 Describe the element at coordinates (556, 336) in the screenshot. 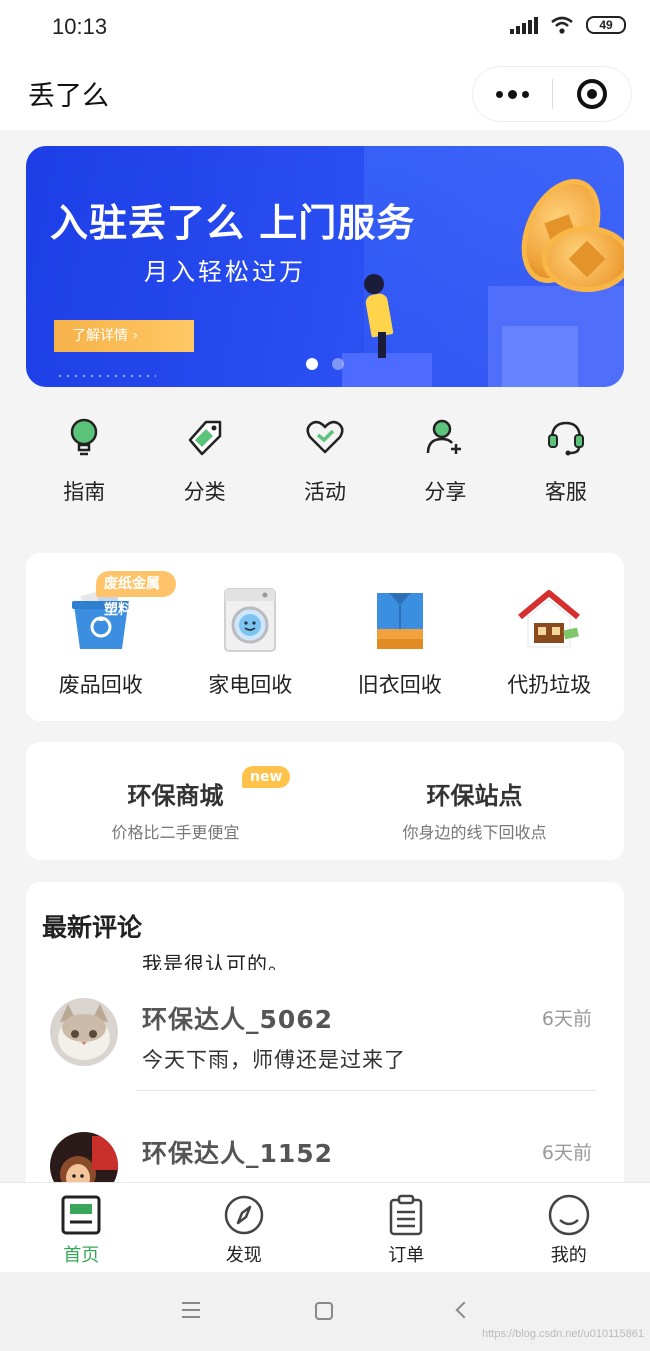

I see `banner-block` at that location.